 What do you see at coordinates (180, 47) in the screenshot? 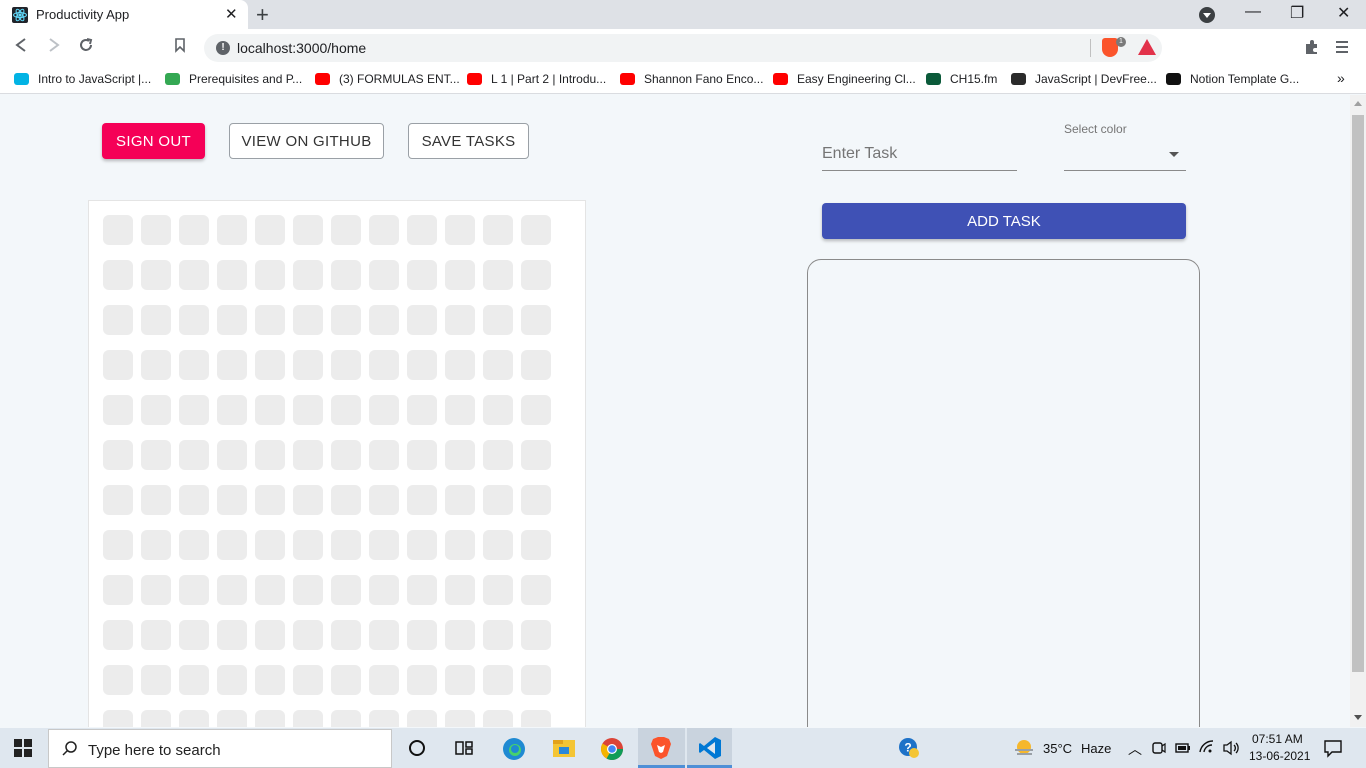
I see `bookmark-icon` at bounding box center [180, 47].